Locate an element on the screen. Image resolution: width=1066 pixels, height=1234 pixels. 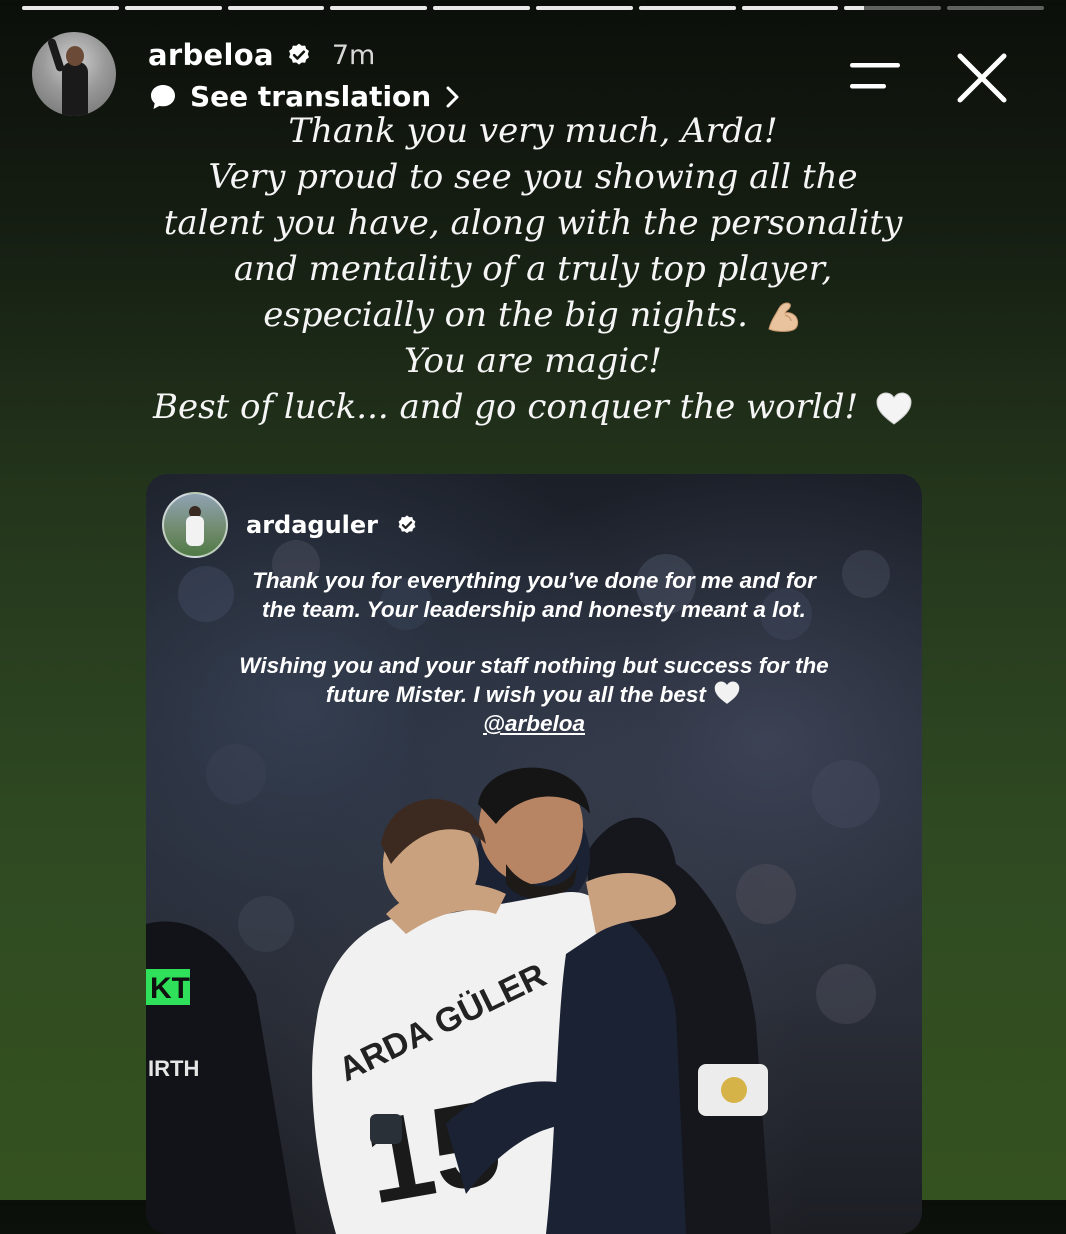
user-line: arbeloa 7m is located at coordinates (261, 55).